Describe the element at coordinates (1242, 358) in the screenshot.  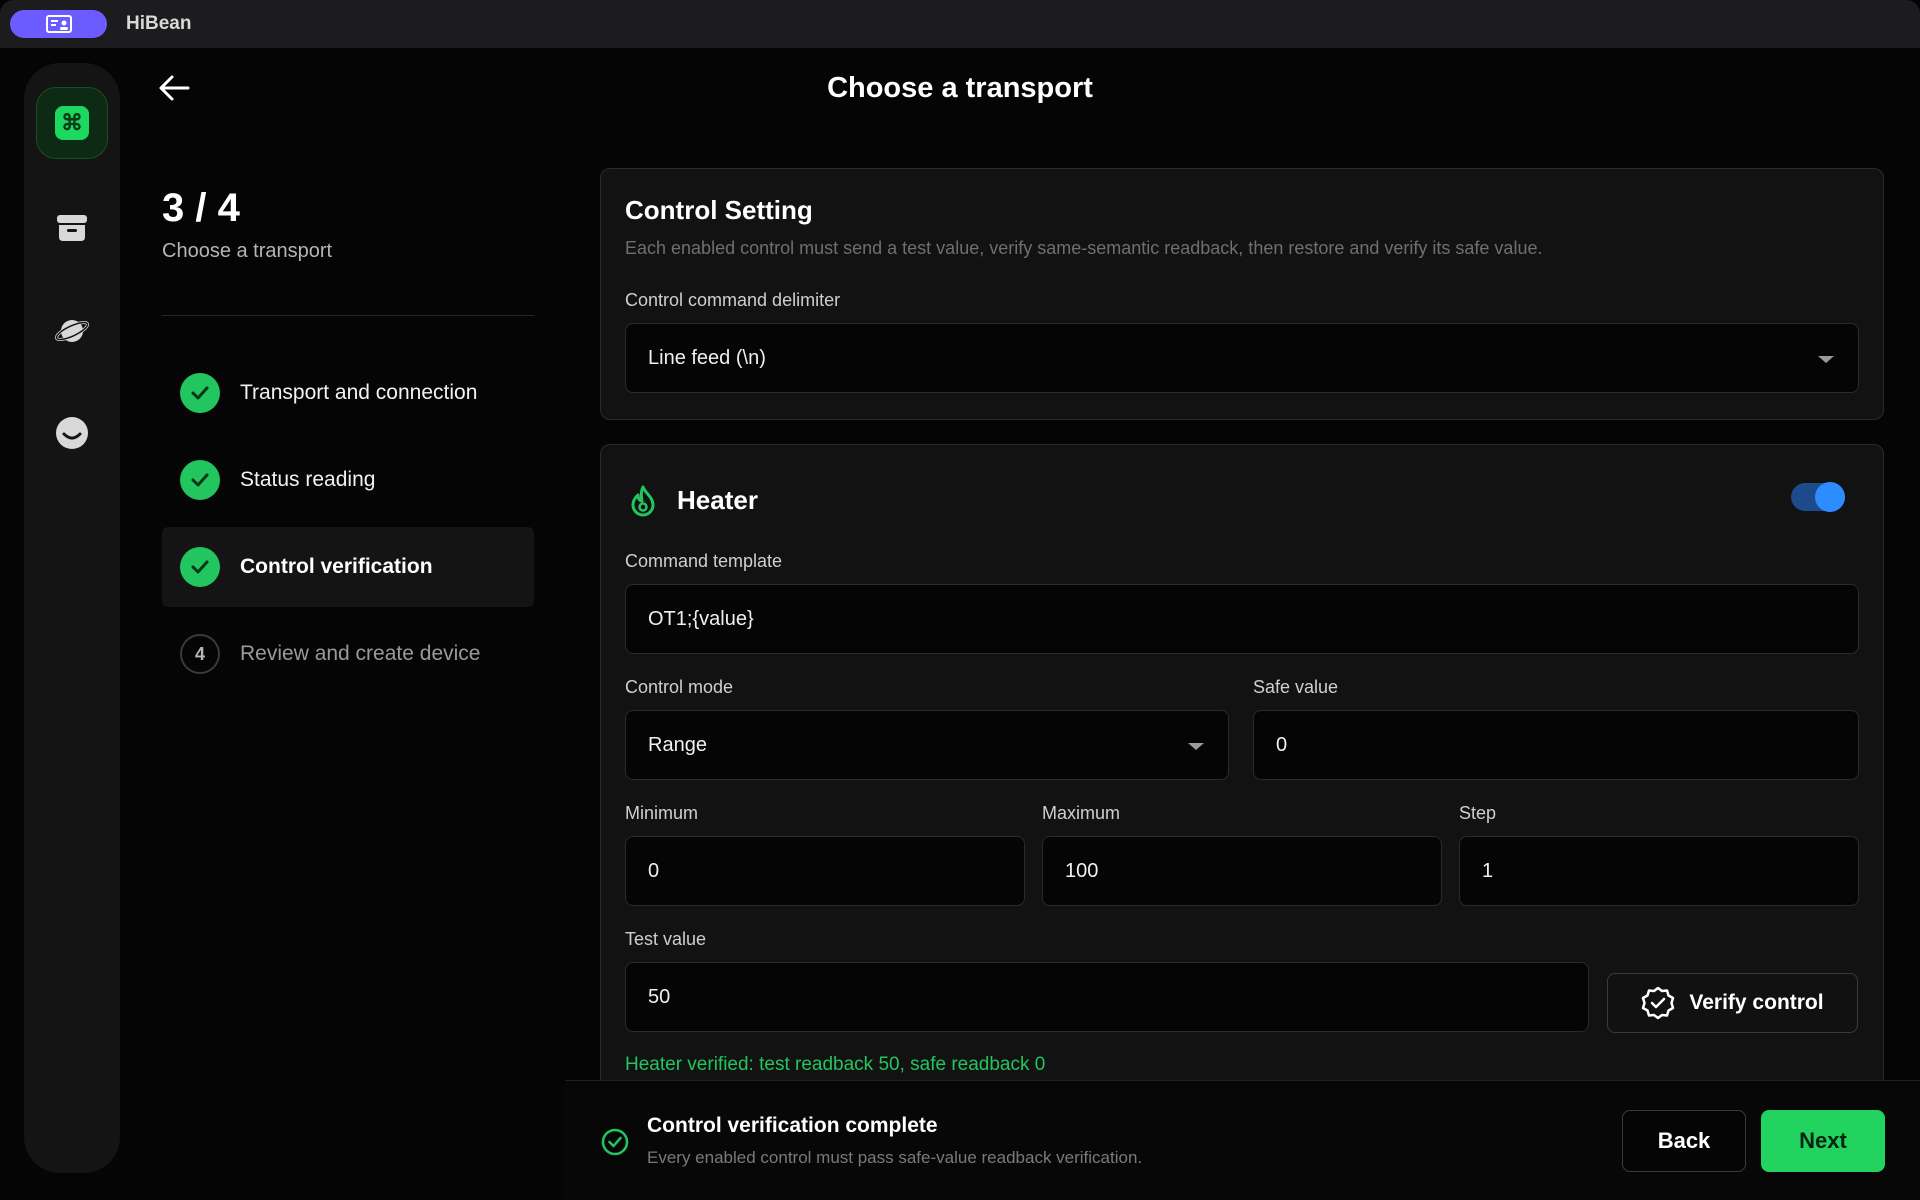
I see `delimiter-select: Line feed (\n)` at that location.